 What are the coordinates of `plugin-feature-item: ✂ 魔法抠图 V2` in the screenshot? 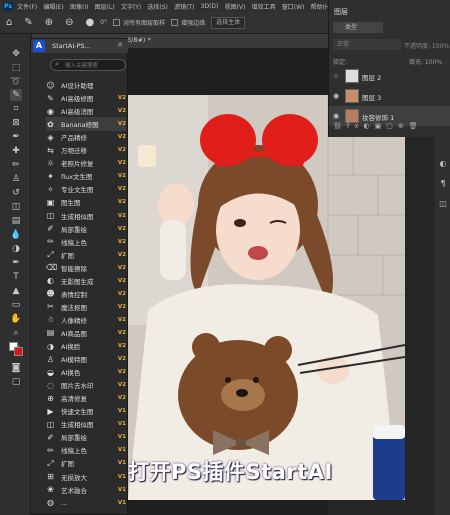 It's located at (86, 307).